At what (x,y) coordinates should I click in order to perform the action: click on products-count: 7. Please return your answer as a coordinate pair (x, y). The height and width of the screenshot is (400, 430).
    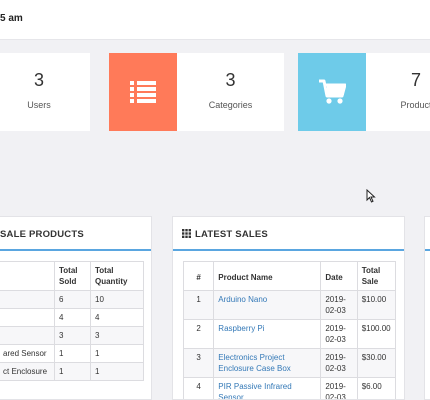
    Looking at the image, I should click on (415, 80).